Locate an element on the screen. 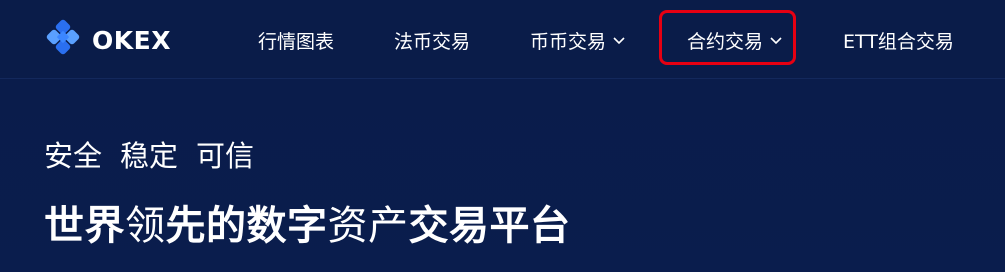 Image resolution: width=1005 pixels, height=272 pixels. nav-item-label: 法币交易 is located at coordinates (432, 41).